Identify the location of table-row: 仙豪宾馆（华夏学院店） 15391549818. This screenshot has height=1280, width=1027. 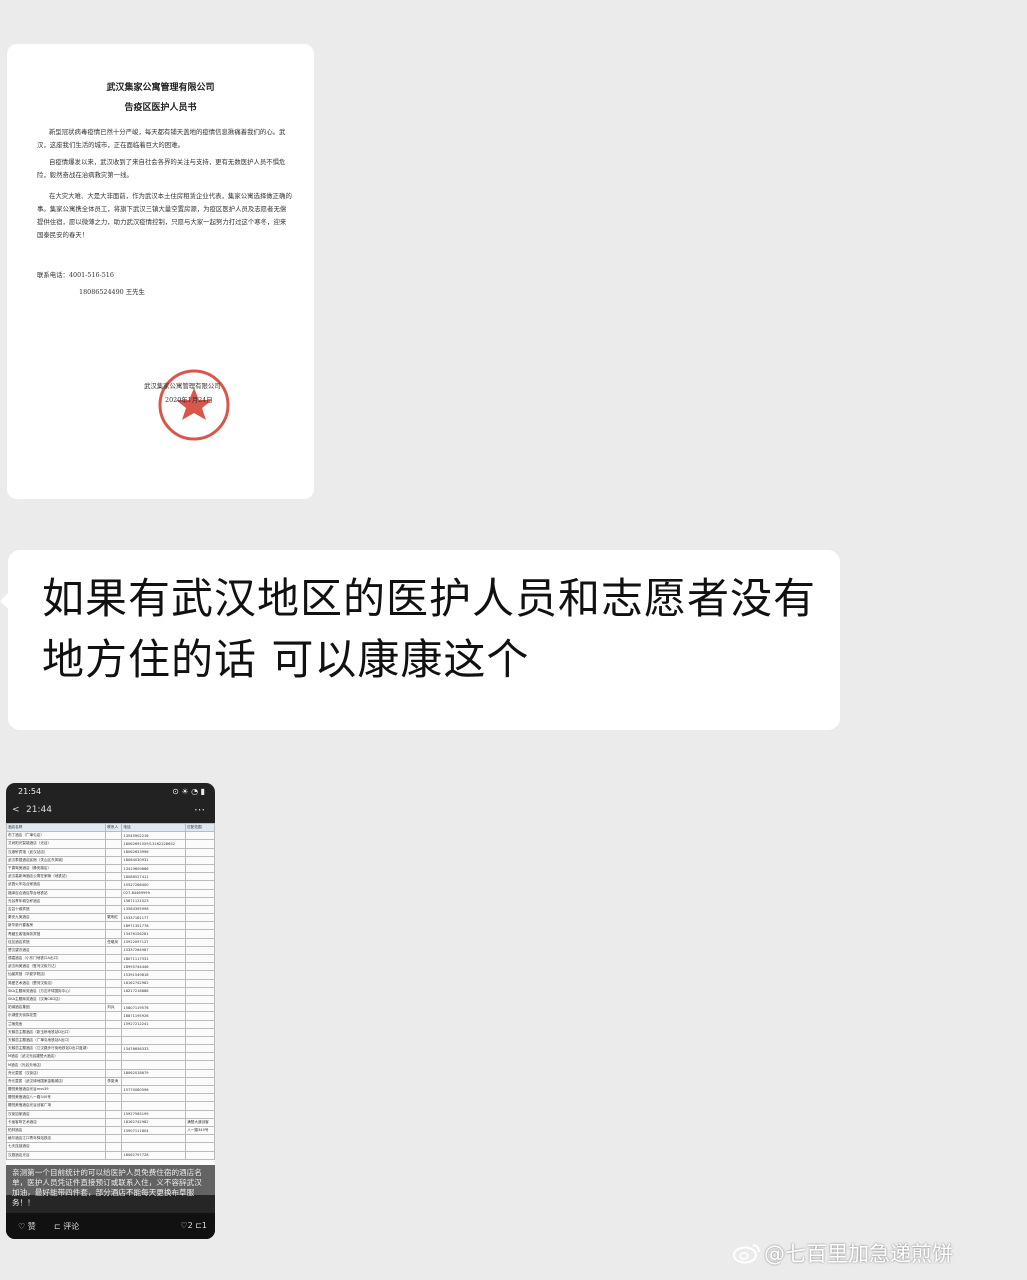
(110, 975).